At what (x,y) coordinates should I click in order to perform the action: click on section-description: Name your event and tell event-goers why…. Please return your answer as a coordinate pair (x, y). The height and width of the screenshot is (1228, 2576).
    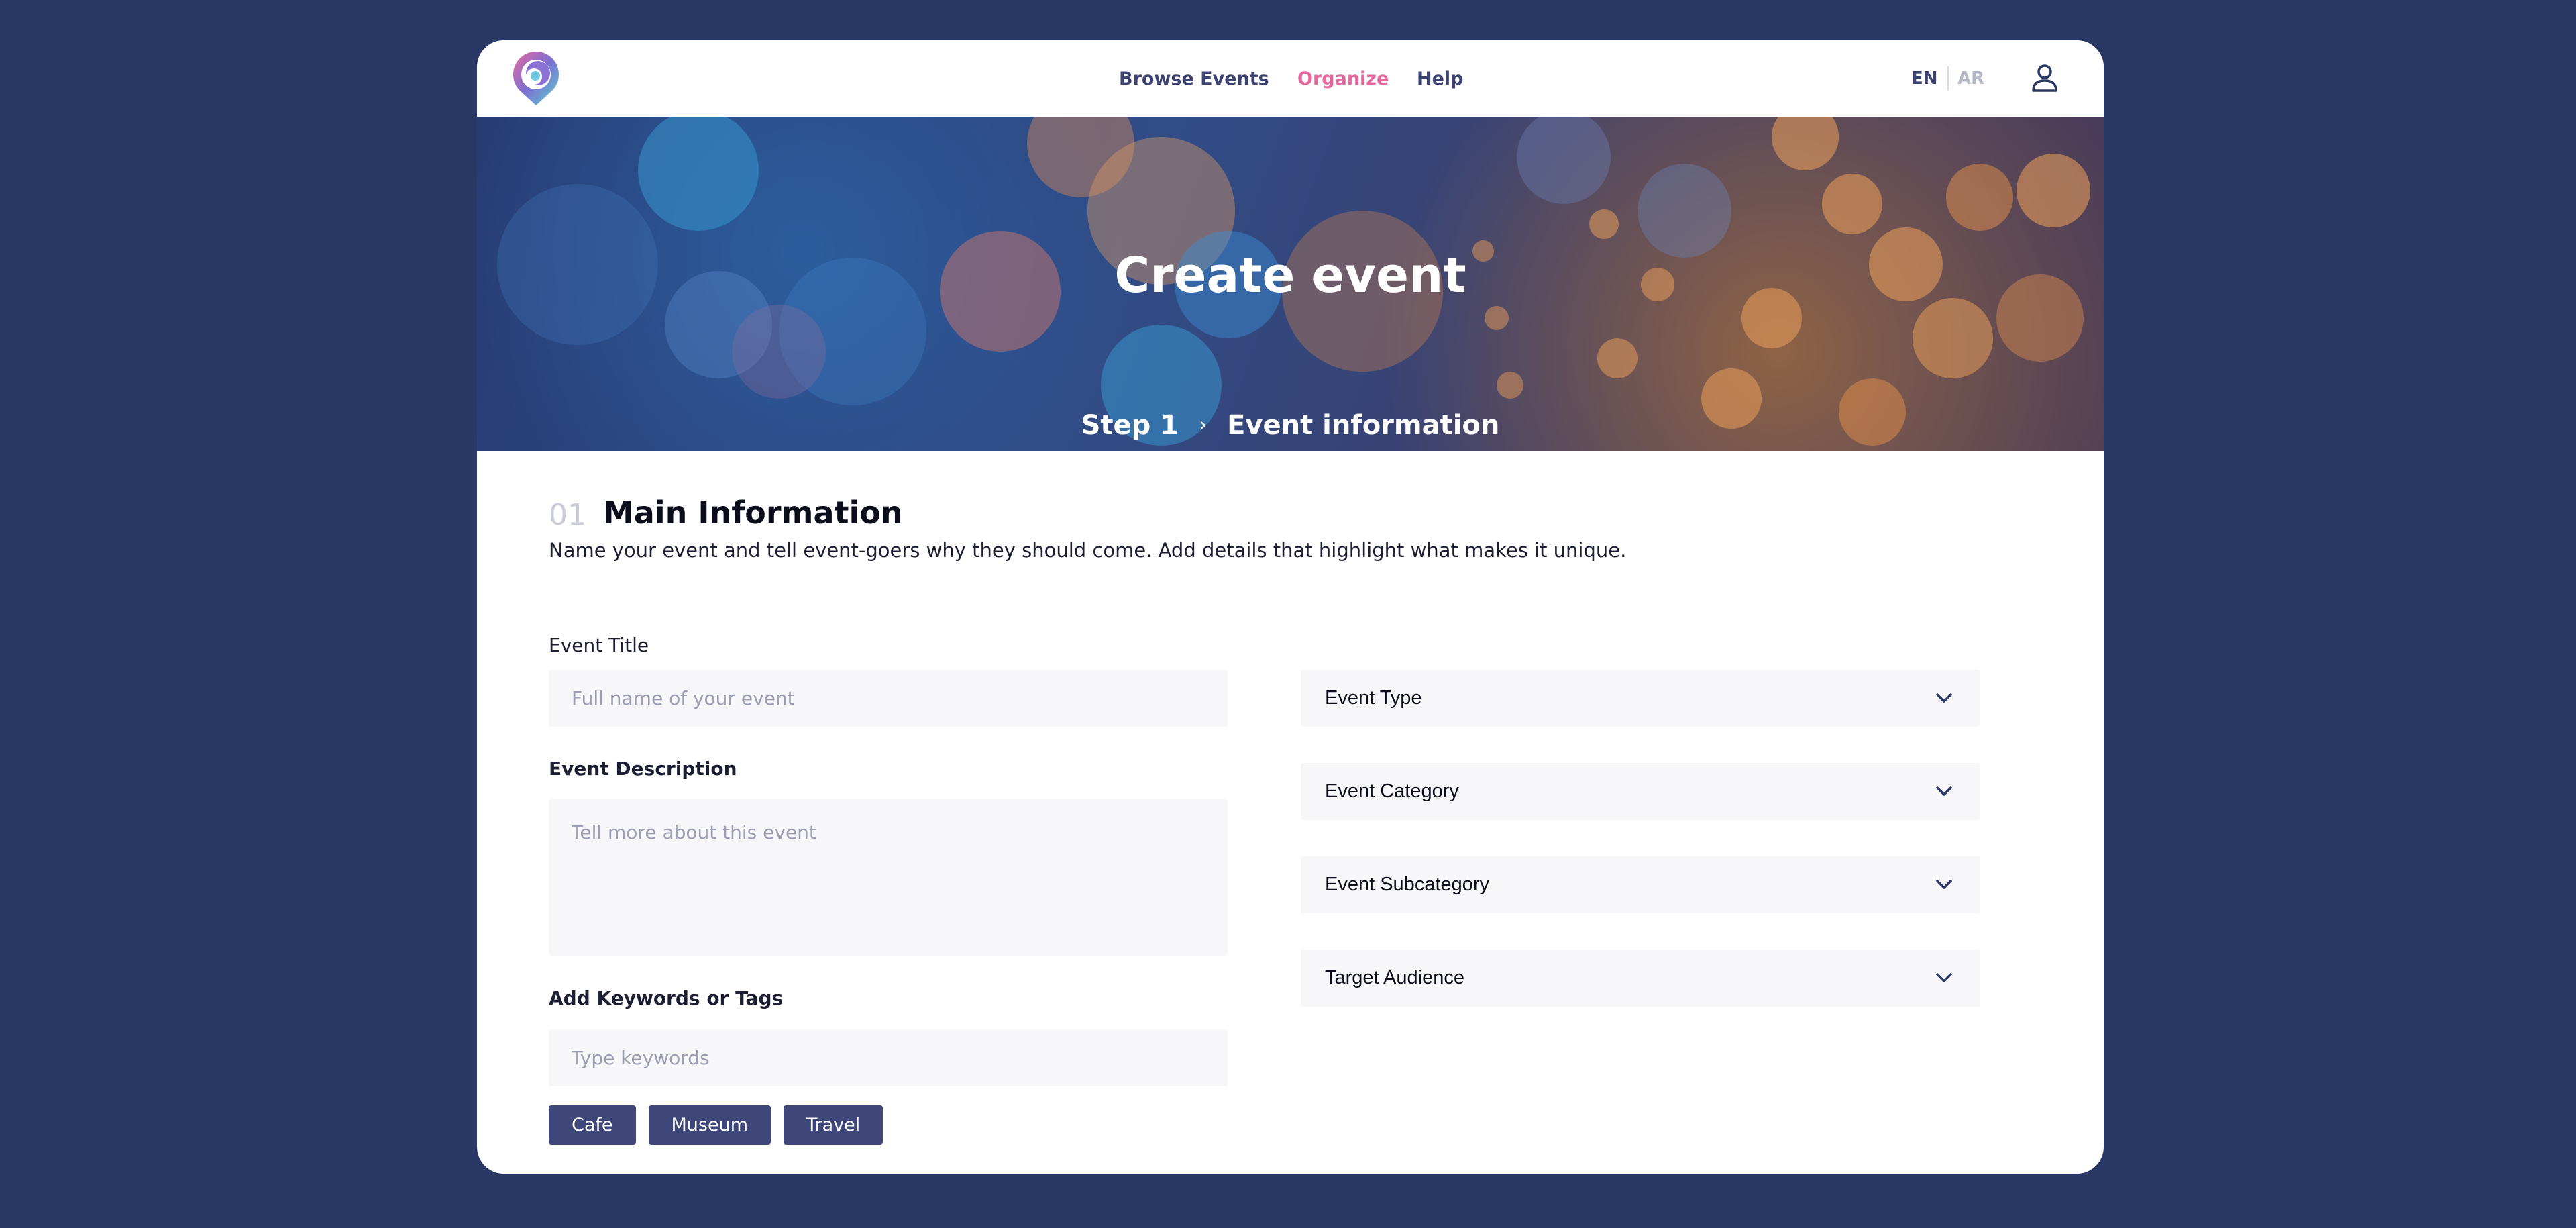
    Looking at the image, I should click on (1088, 550).